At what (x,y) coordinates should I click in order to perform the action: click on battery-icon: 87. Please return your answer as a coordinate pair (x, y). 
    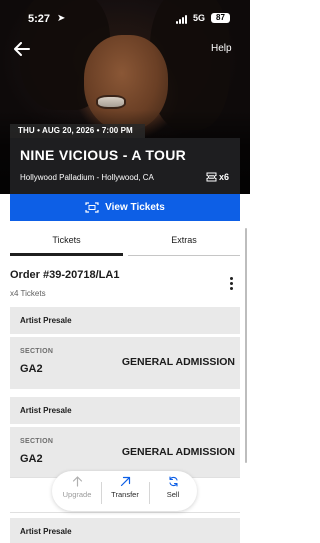
    Looking at the image, I should click on (220, 18).